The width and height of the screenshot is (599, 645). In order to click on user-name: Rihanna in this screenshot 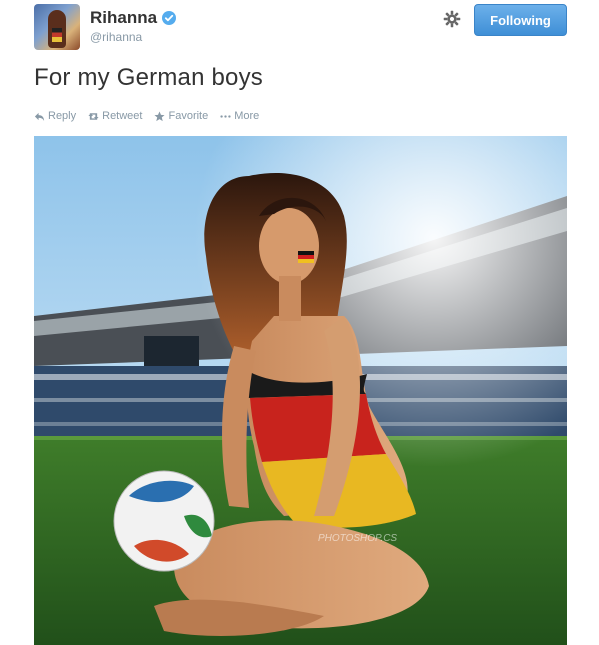, I will do `click(123, 18)`.